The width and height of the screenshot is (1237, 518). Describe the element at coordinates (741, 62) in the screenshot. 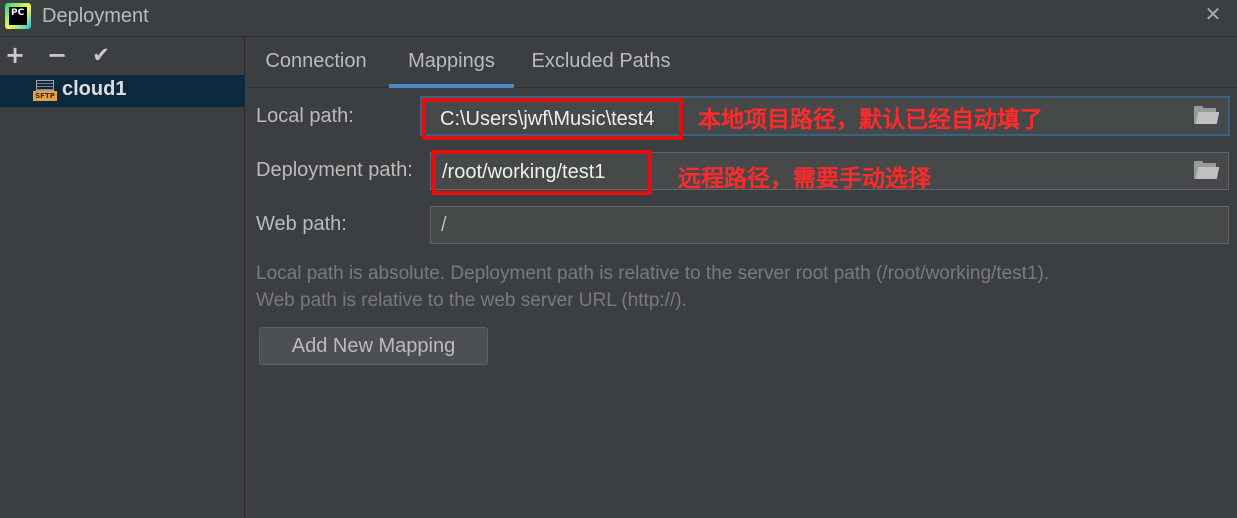

I see `tab-bar: Connection Mappings Excluded Paths` at that location.